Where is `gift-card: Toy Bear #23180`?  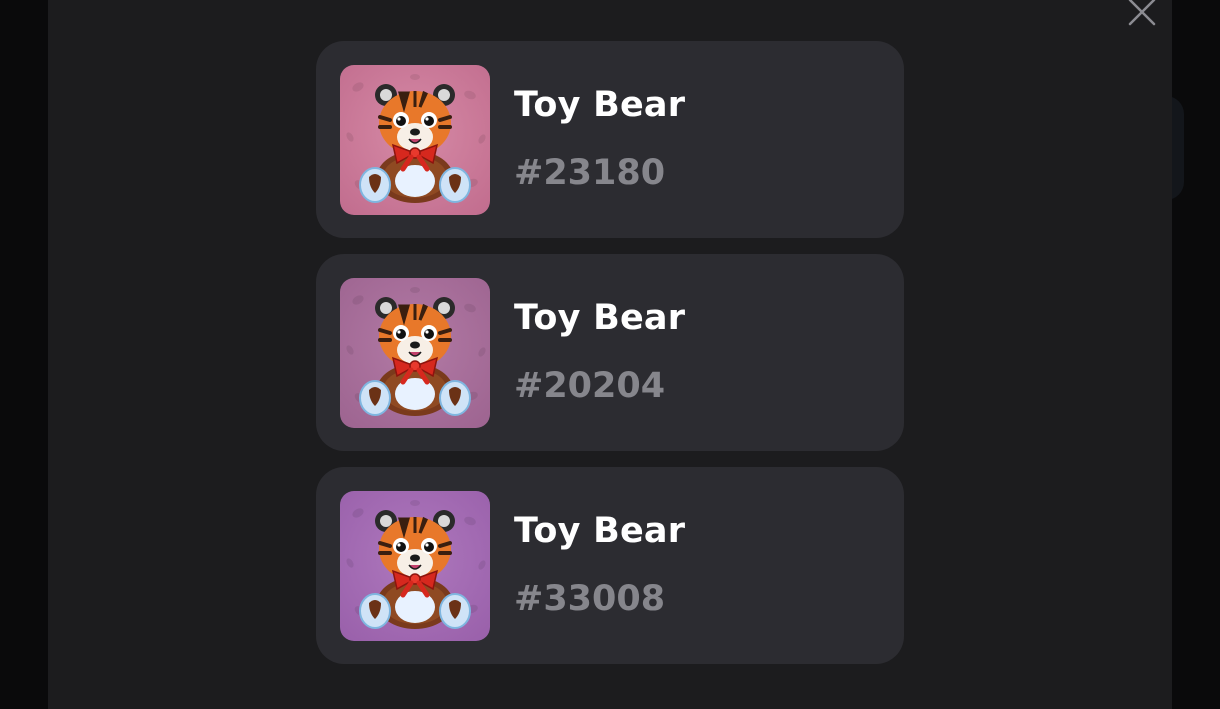
gift-card: Toy Bear #23180 is located at coordinates (610, 139).